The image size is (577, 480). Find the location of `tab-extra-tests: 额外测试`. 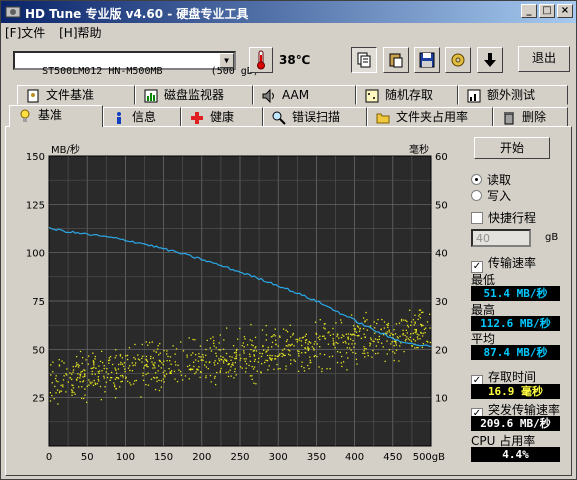

tab-extra-tests: 额外测试 is located at coordinates (513, 95).